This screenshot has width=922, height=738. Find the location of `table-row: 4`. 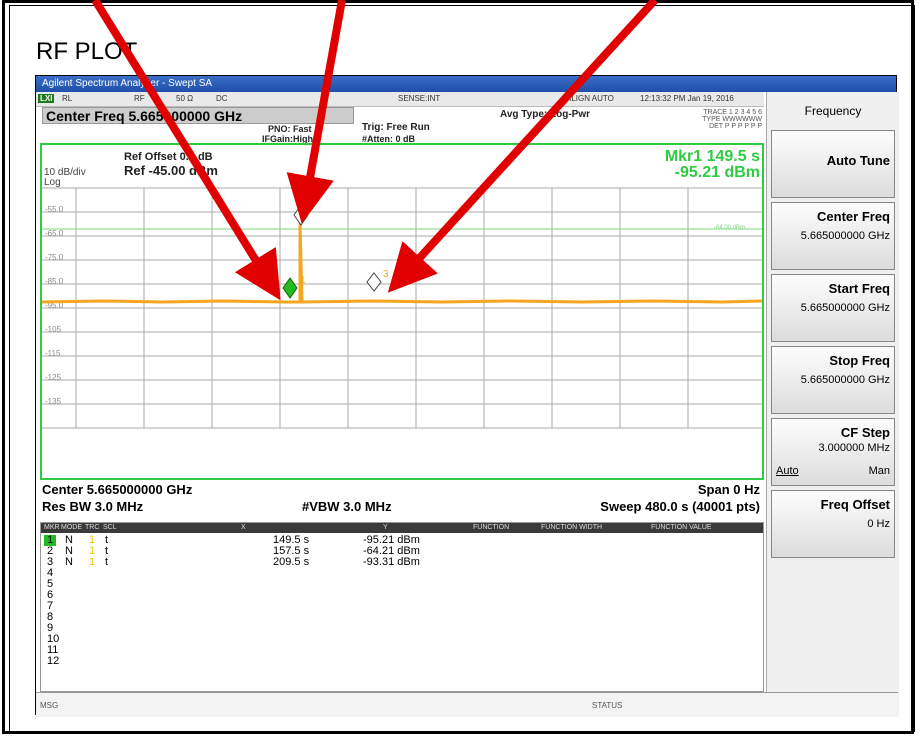

table-row: 4 is located at coordinates (402, 573).